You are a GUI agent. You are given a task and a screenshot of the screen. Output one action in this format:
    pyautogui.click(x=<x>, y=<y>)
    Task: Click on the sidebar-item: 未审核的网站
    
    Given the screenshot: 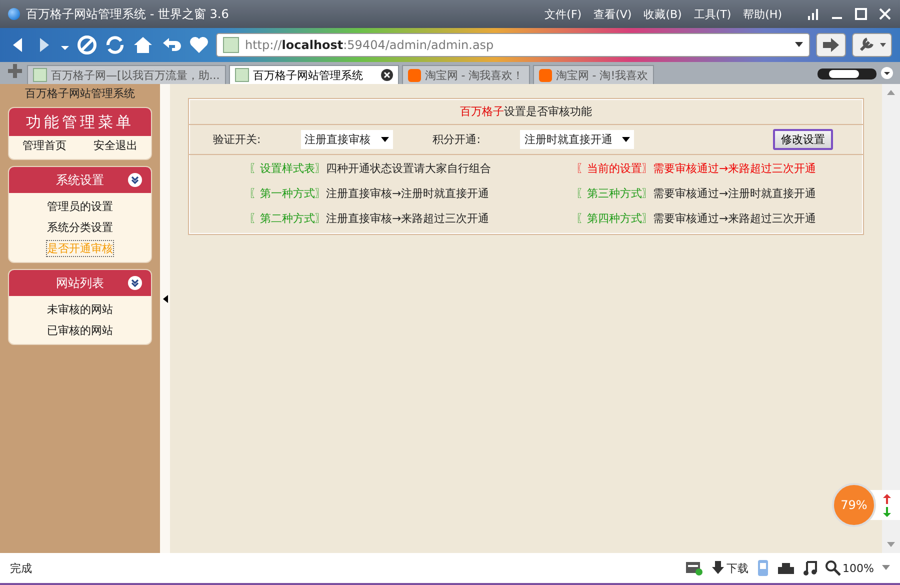 What is the action you would take?
    pyautogui.click(x=80, y=309)
    